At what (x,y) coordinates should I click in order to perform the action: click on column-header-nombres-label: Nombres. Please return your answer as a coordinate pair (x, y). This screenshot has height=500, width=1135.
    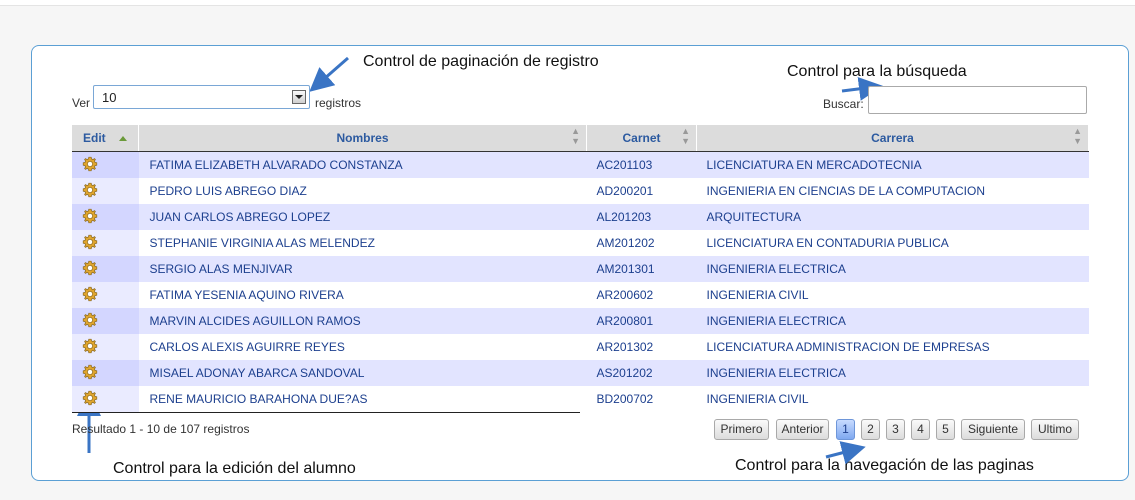
    Looking at the image, I should click on (362, 138).